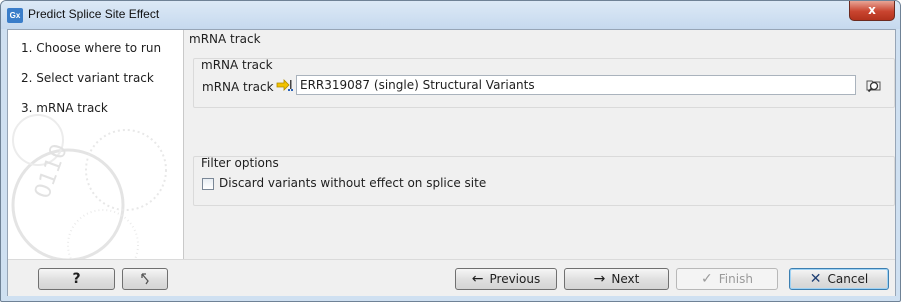 The width and height of the screenshot is (901, 302). What do you see at coordinates (874, 85) in the screenshot?
I see `browse-folder-icon` at bounding box center [874, 85].